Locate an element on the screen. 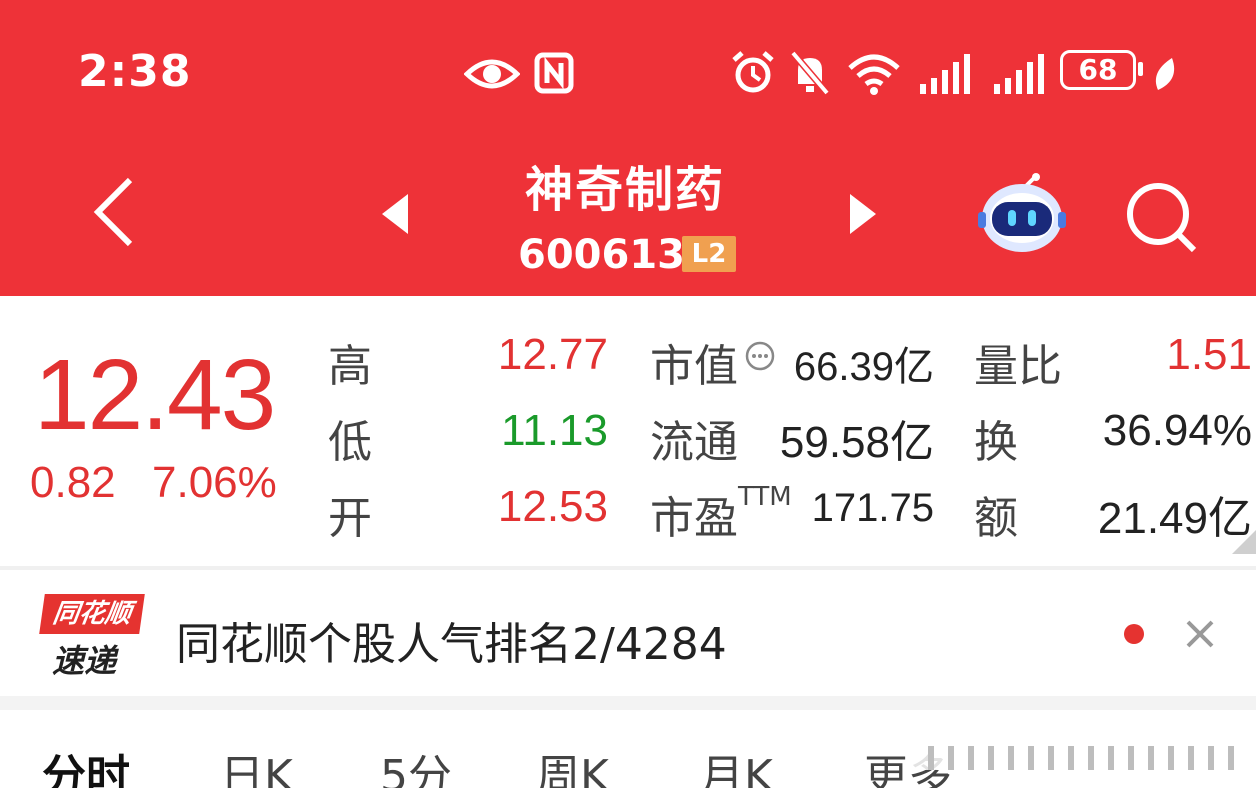 Image resolution: width=1256 pixels, height=788 pixels. eye-icon is located at coordinates (492, 74).